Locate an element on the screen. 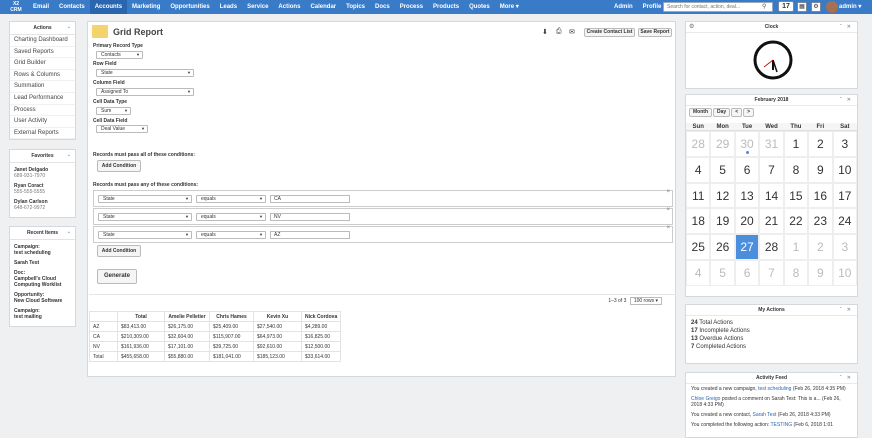 This screenshot has height=438, width=872. calendar-day: 20 is located at coordinates (747, 221).